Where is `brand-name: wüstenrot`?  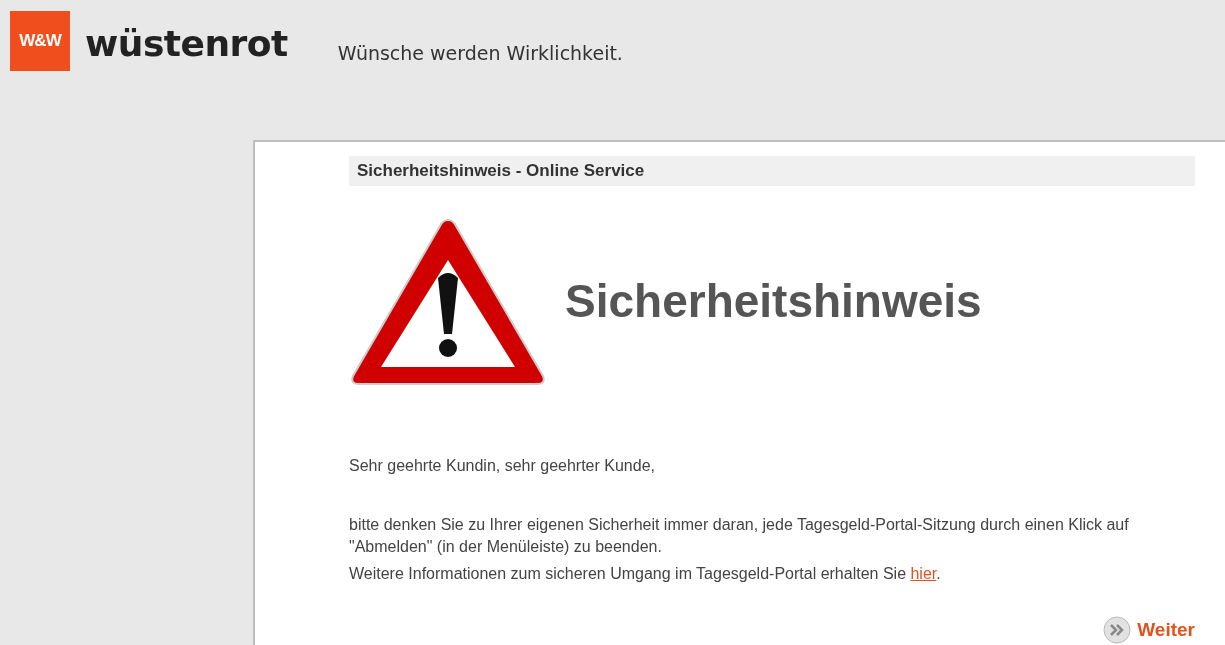
brand-name: wüstenrot is located at coordinates (186, 44).